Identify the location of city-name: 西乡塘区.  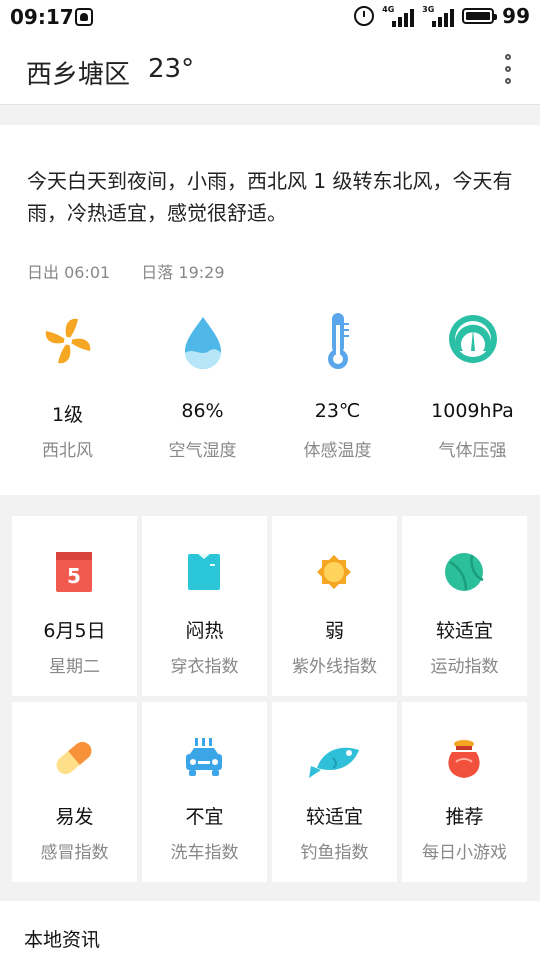
(78, 72).